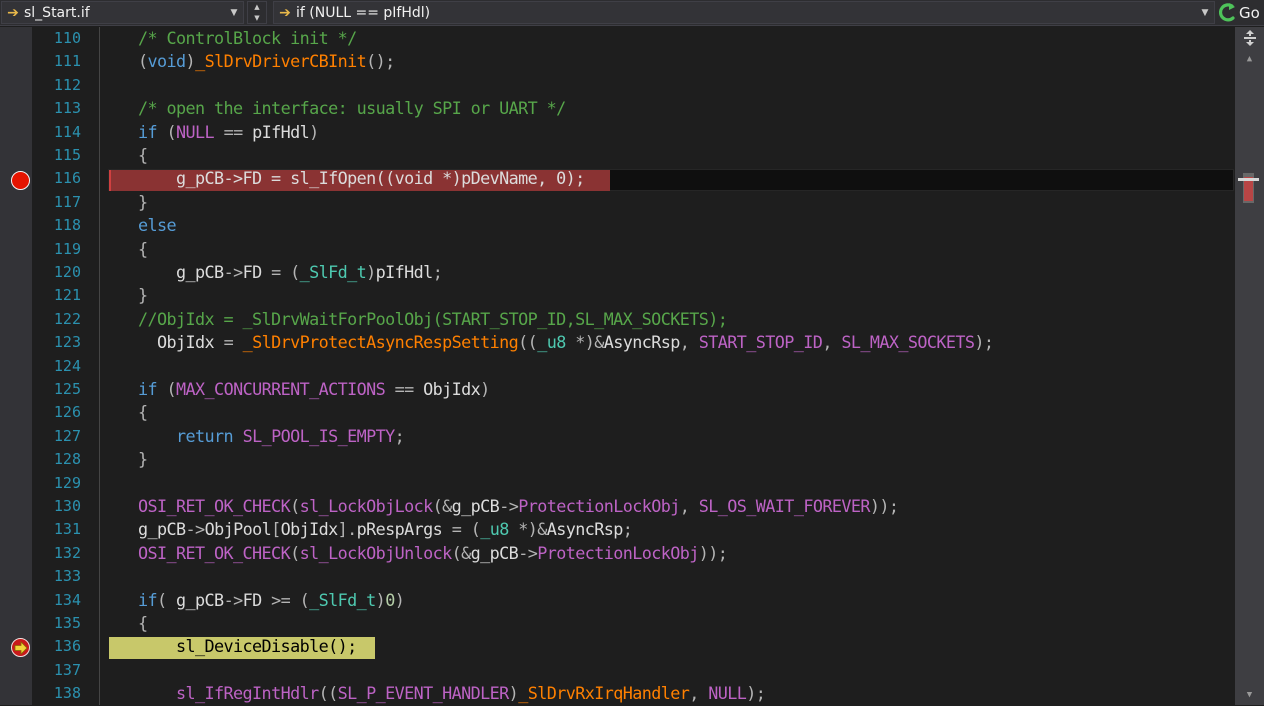  Describe the element at coordinates (1249, 695) in the screenshot. I see `scroll-down-button: ▼` at that location.